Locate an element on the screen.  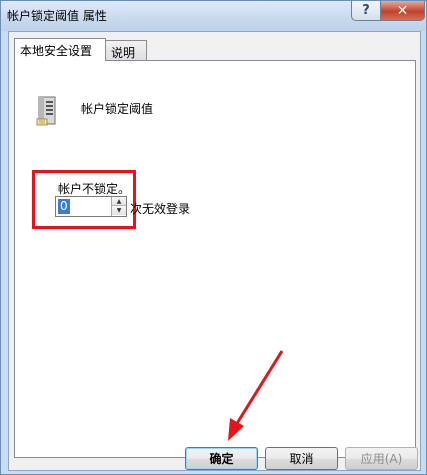
spin-down-icon: ▼ is located at coordinates (119, 210).